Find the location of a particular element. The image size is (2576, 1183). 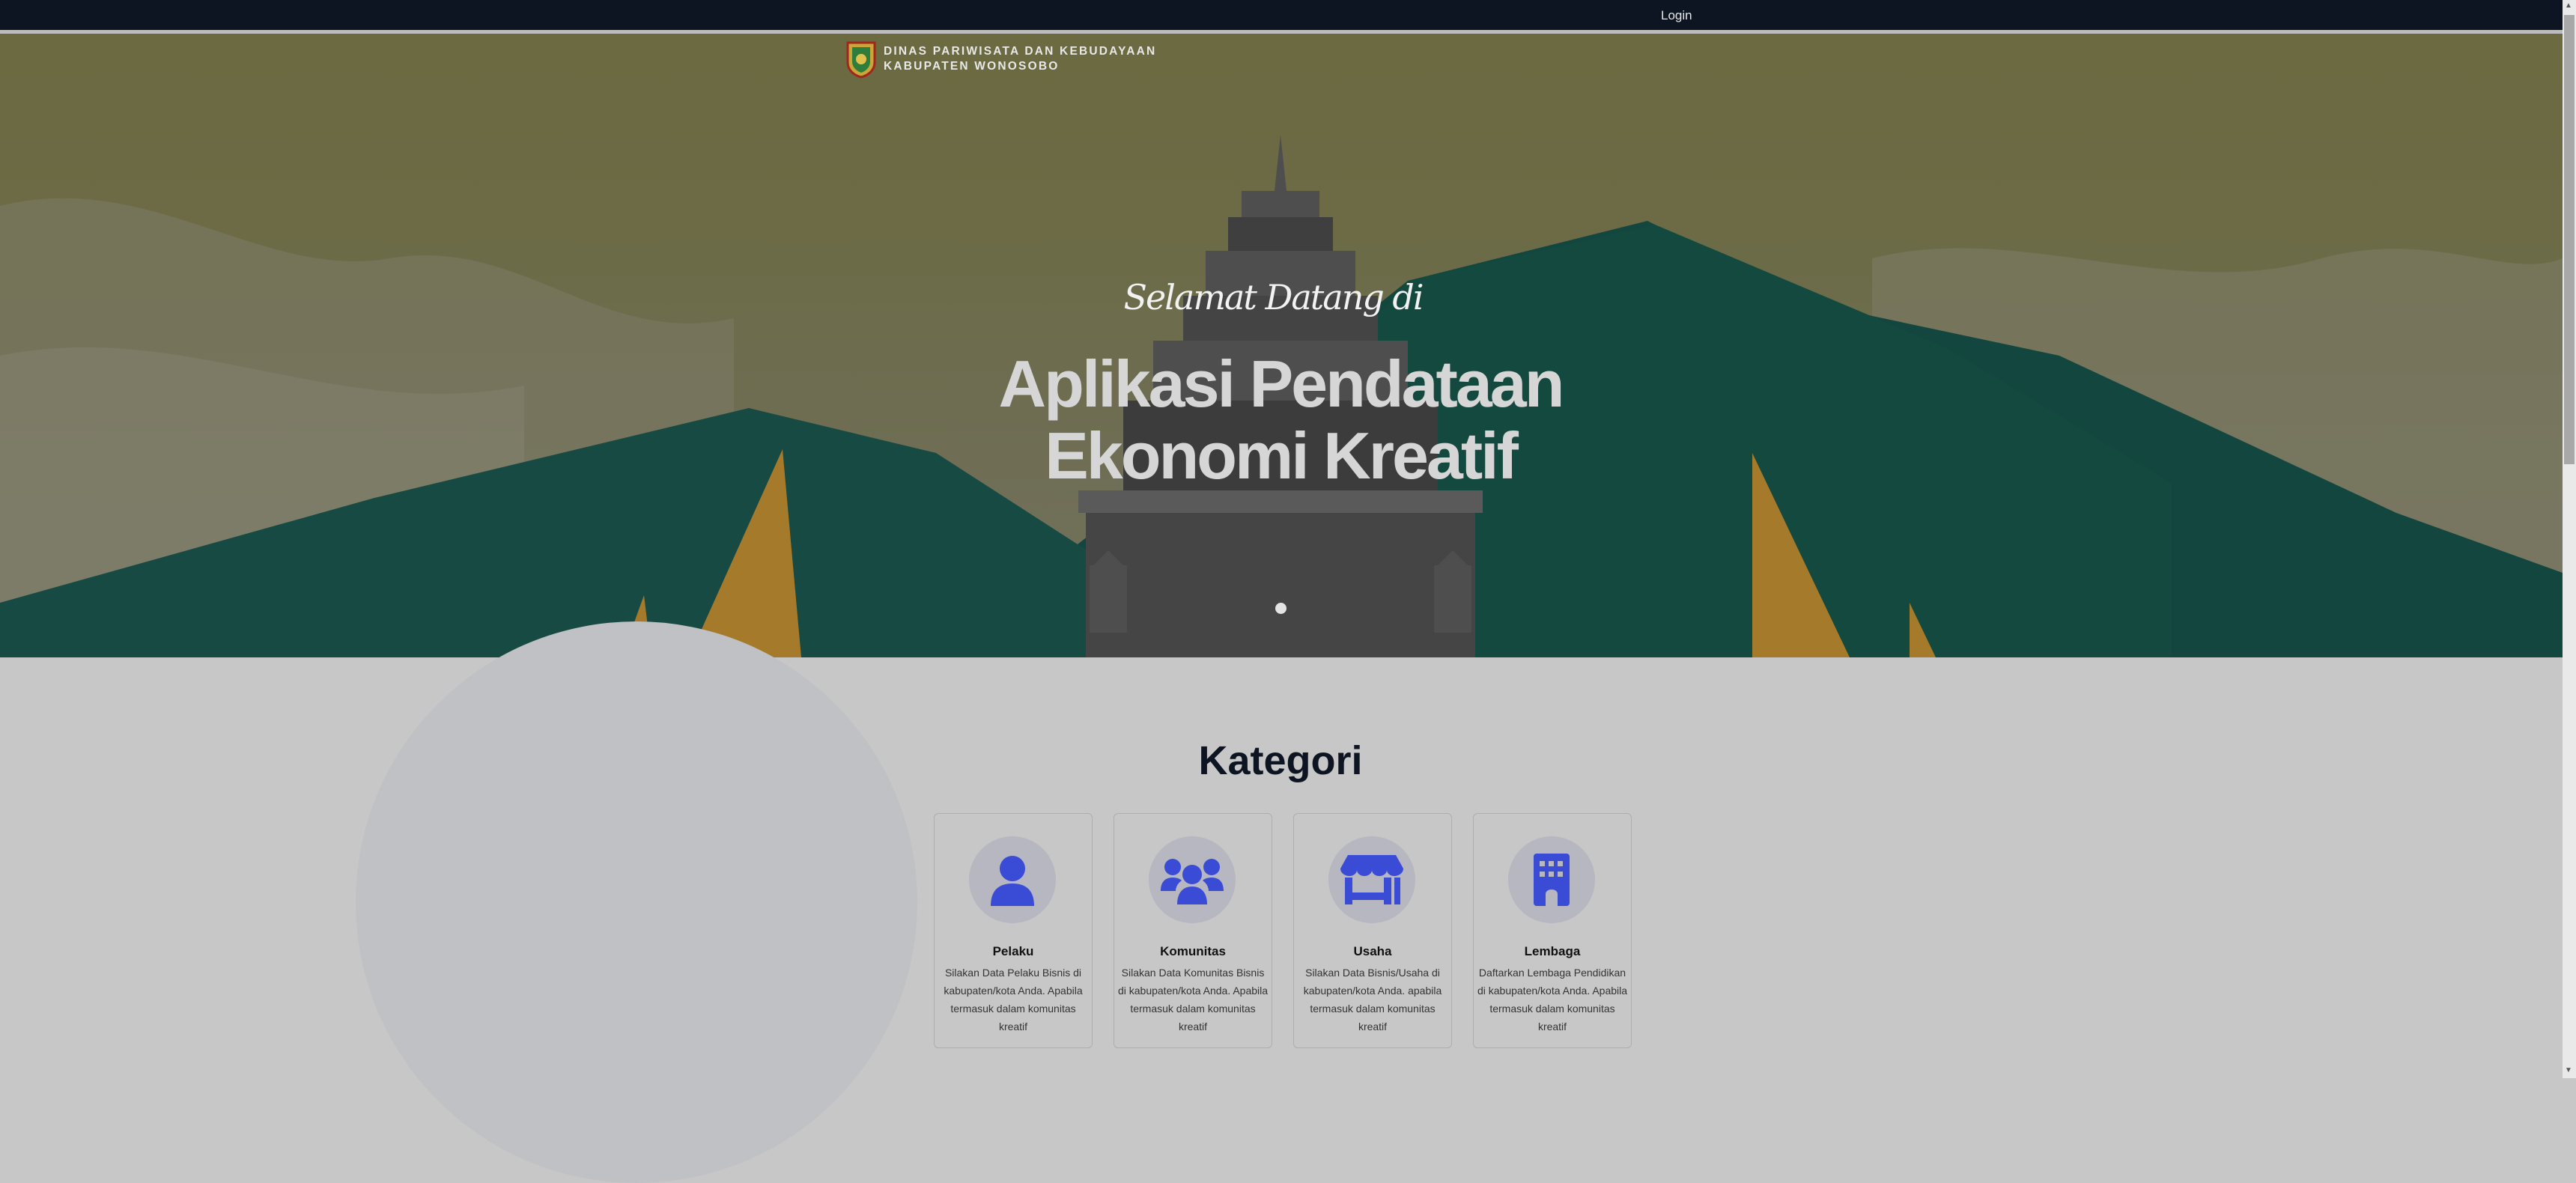

brand-line-1: DINAS PARIWISATA DAN KEBUDAYAAN is located at coordinates (1020, 51).